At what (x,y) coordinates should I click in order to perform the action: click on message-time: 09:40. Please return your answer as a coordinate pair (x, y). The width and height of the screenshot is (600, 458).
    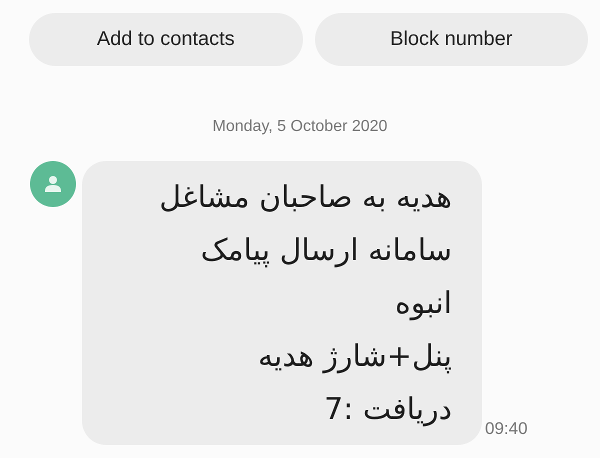
    Looking at the image, I should click on (506, 429).